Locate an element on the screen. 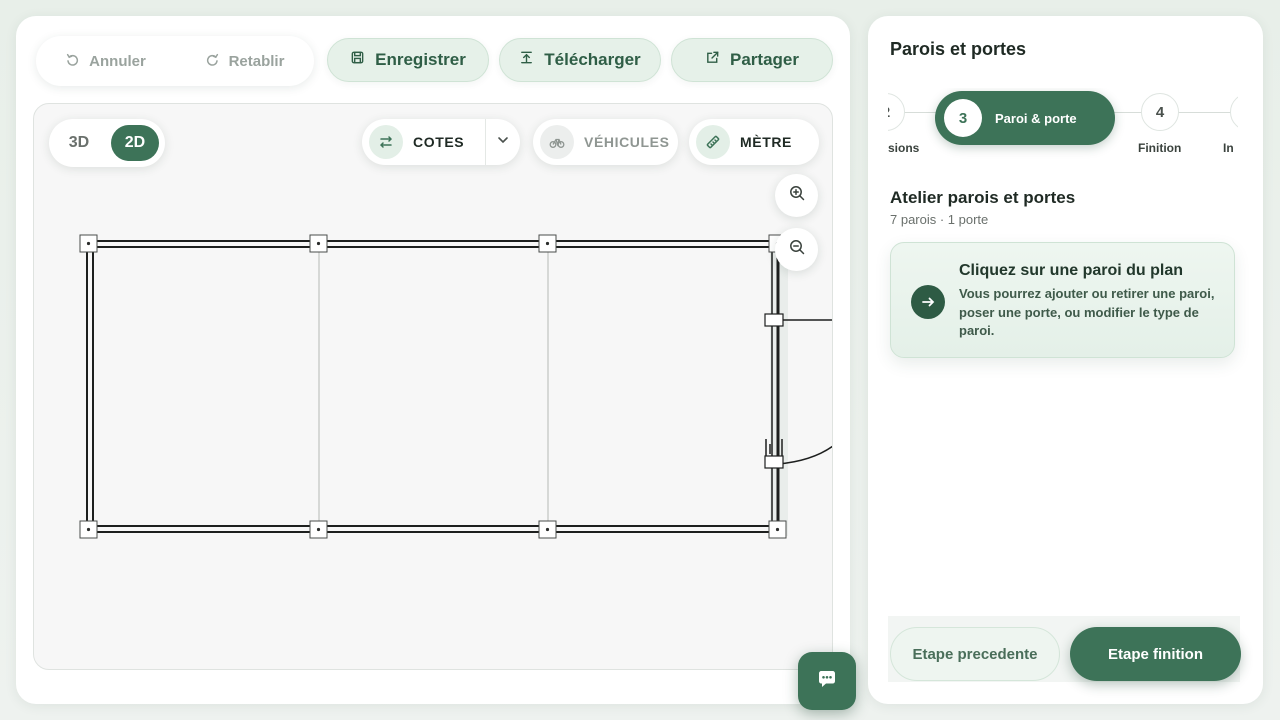  chat-icon is located at coordinates (827, 681).